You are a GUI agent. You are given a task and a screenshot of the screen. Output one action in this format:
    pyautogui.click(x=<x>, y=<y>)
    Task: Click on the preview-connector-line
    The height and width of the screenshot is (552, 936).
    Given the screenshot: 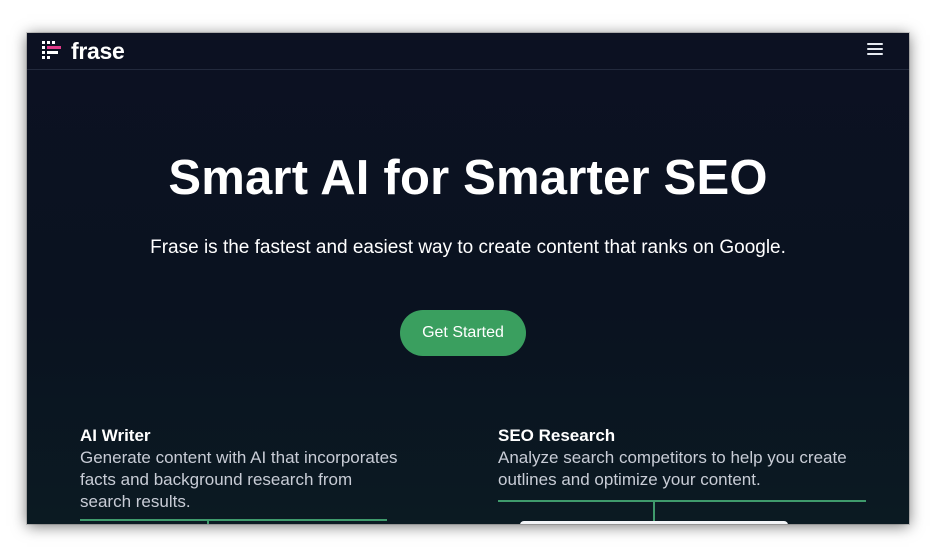 What is the action you would take?
    pyautogui.click(x=208, y=521)
    